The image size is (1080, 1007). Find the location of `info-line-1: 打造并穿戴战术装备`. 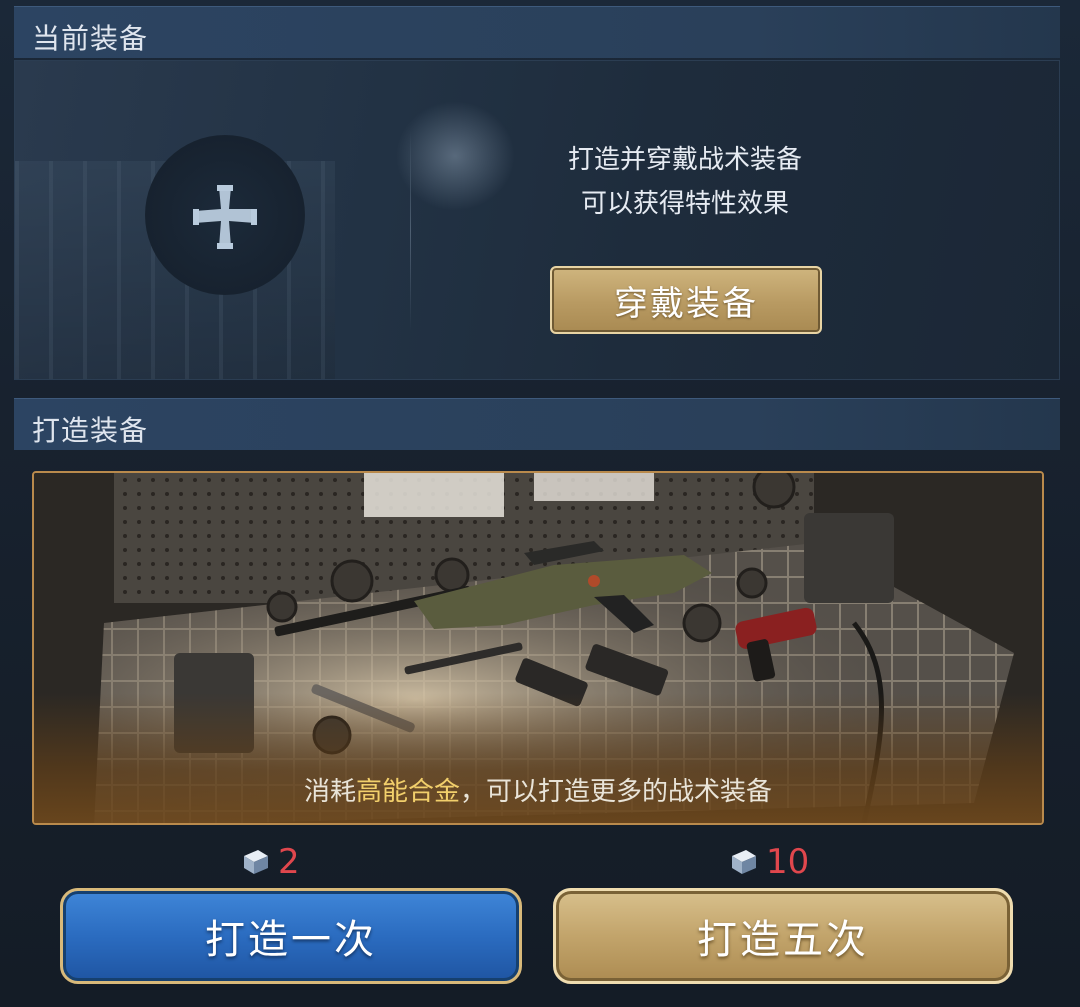

info-line-1: 打造并穿戴战术装备 is located at coordinates (684, 160).